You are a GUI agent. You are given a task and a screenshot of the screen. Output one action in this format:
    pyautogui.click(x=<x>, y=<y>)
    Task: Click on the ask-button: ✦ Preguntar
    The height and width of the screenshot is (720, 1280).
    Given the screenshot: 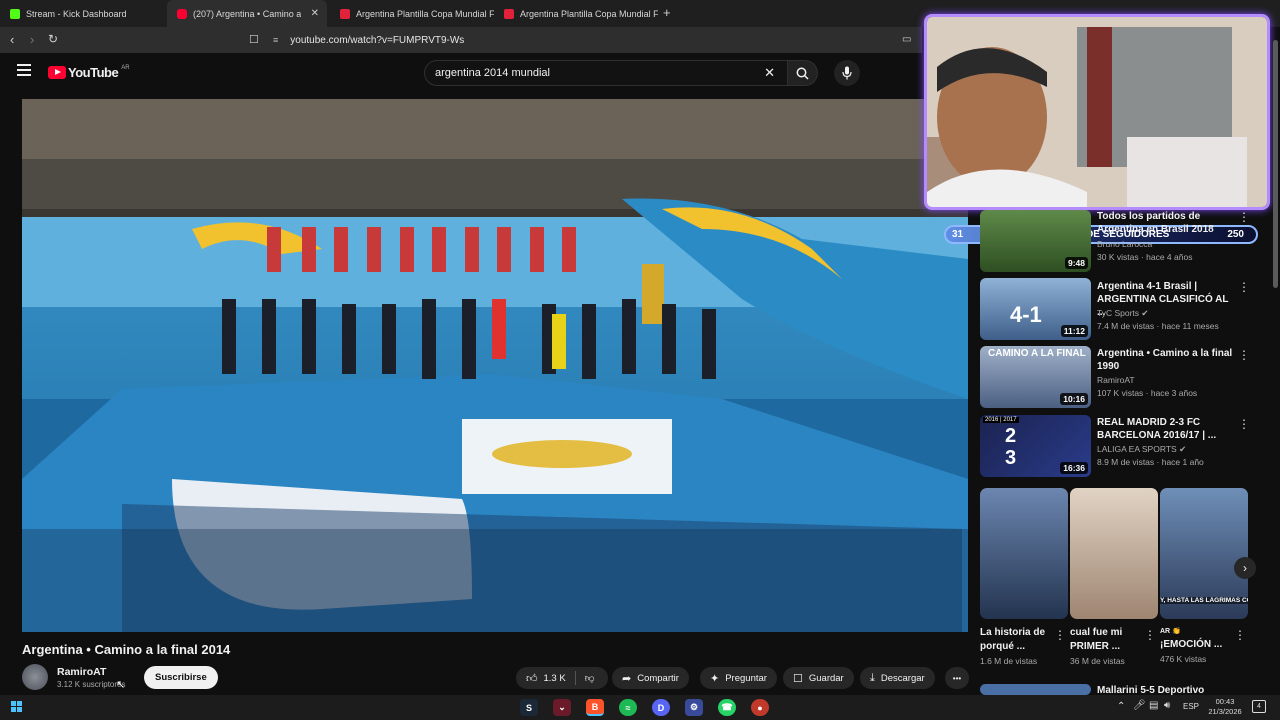 What is the action you would take?
    pyautogui.click(x=738, y=678)
    